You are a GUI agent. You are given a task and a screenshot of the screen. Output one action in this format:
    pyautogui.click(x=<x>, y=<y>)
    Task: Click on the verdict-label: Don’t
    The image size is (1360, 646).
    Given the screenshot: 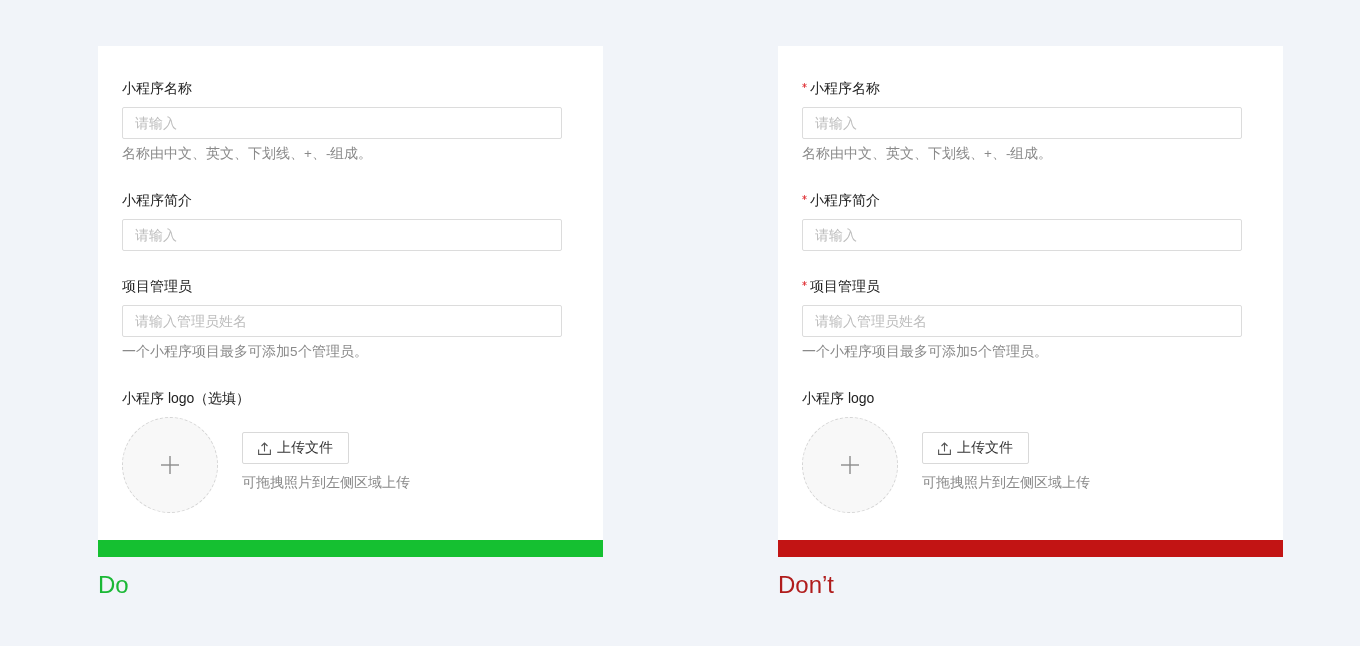 What is the action you would take?
    pyautogui.click(x=806, y=585)
    